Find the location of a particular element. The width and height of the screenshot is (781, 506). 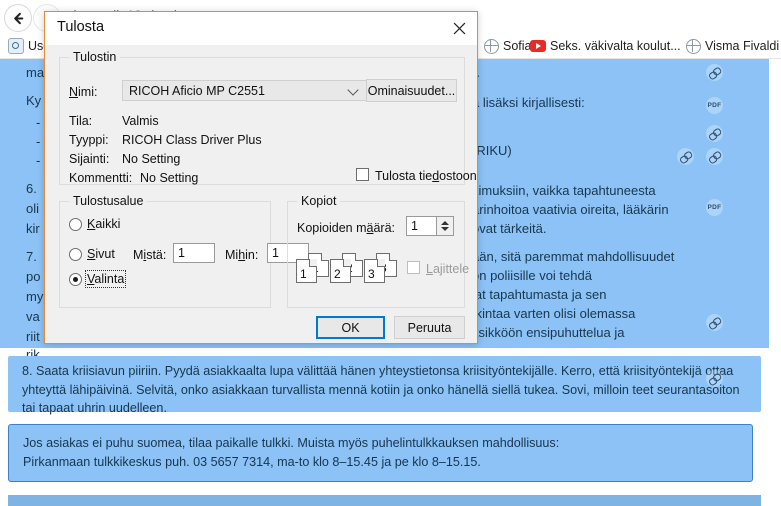

range-radio-sivut-label: Sivut is located at coordinates (101, 254).